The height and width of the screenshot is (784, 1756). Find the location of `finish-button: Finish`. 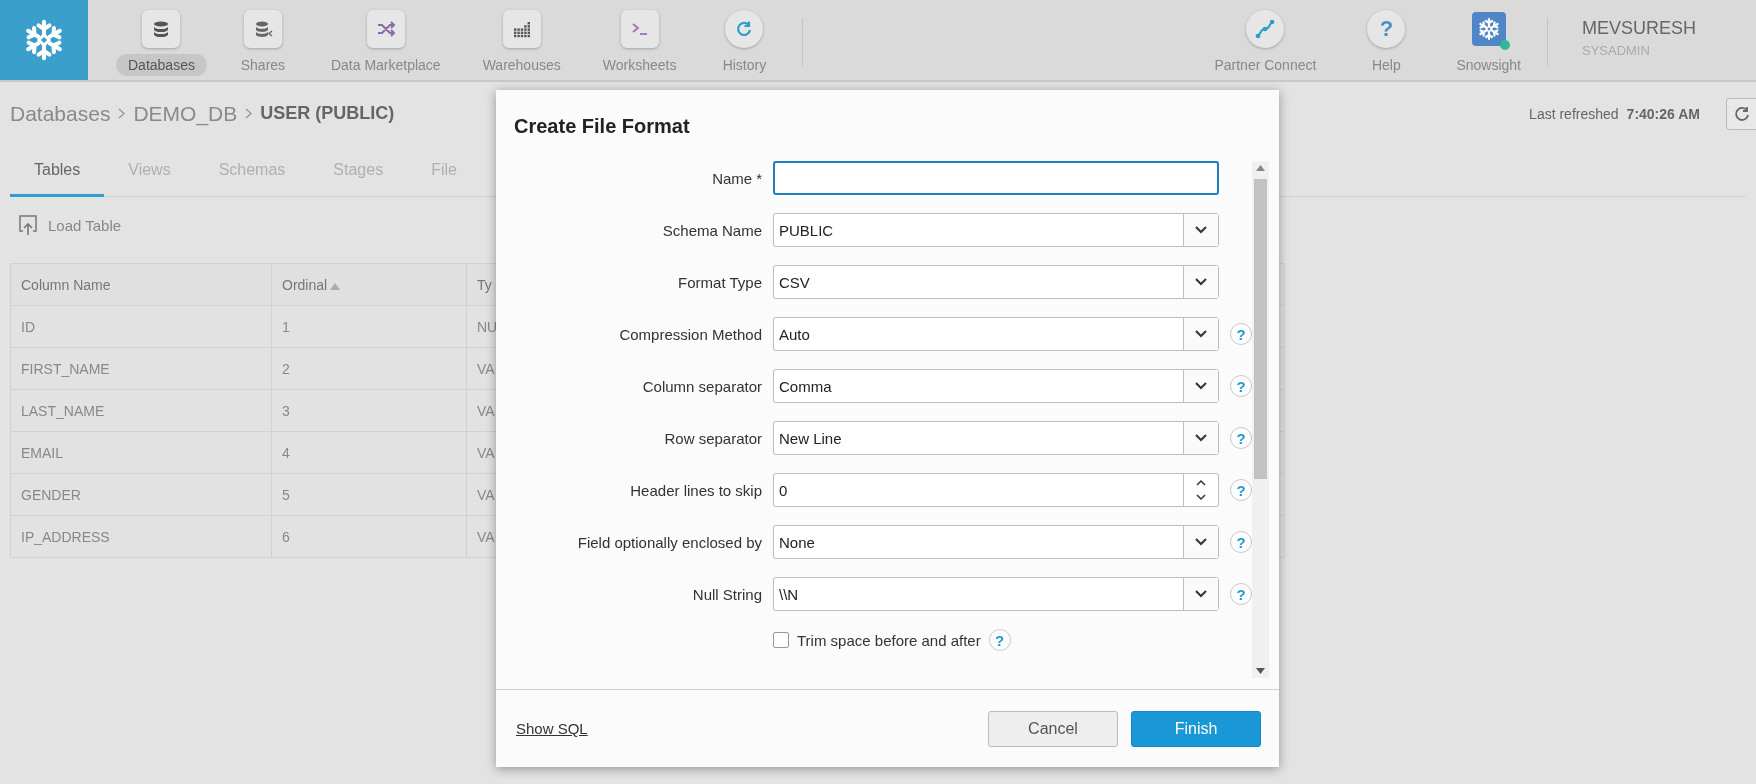

finish-button: Finish is located at coordinates (1196, 728).